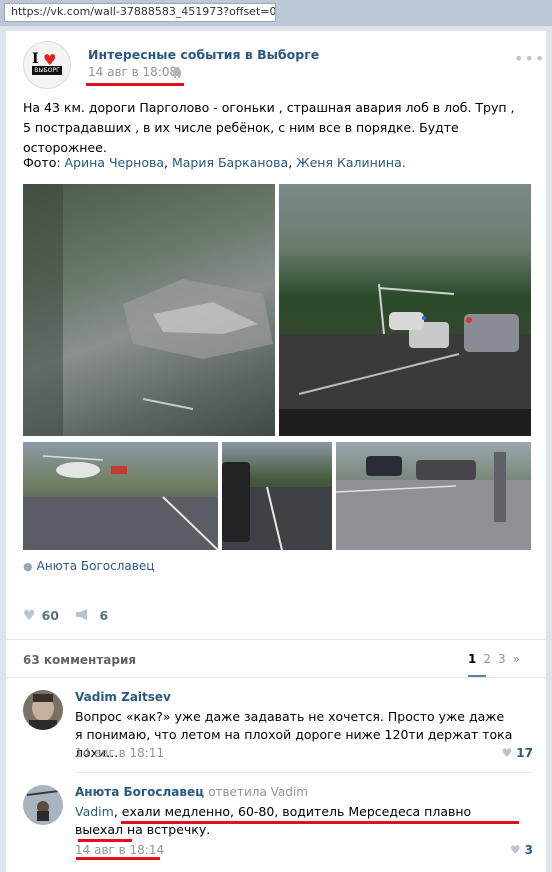  Describe the element at coordinates (85, 616) in the screenshot. I see `megaphone-icon` at that location.